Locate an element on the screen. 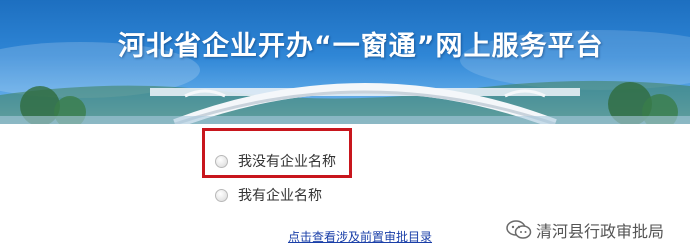  watermark: 清河县行政审批局 is located at coordinates (585, 230).